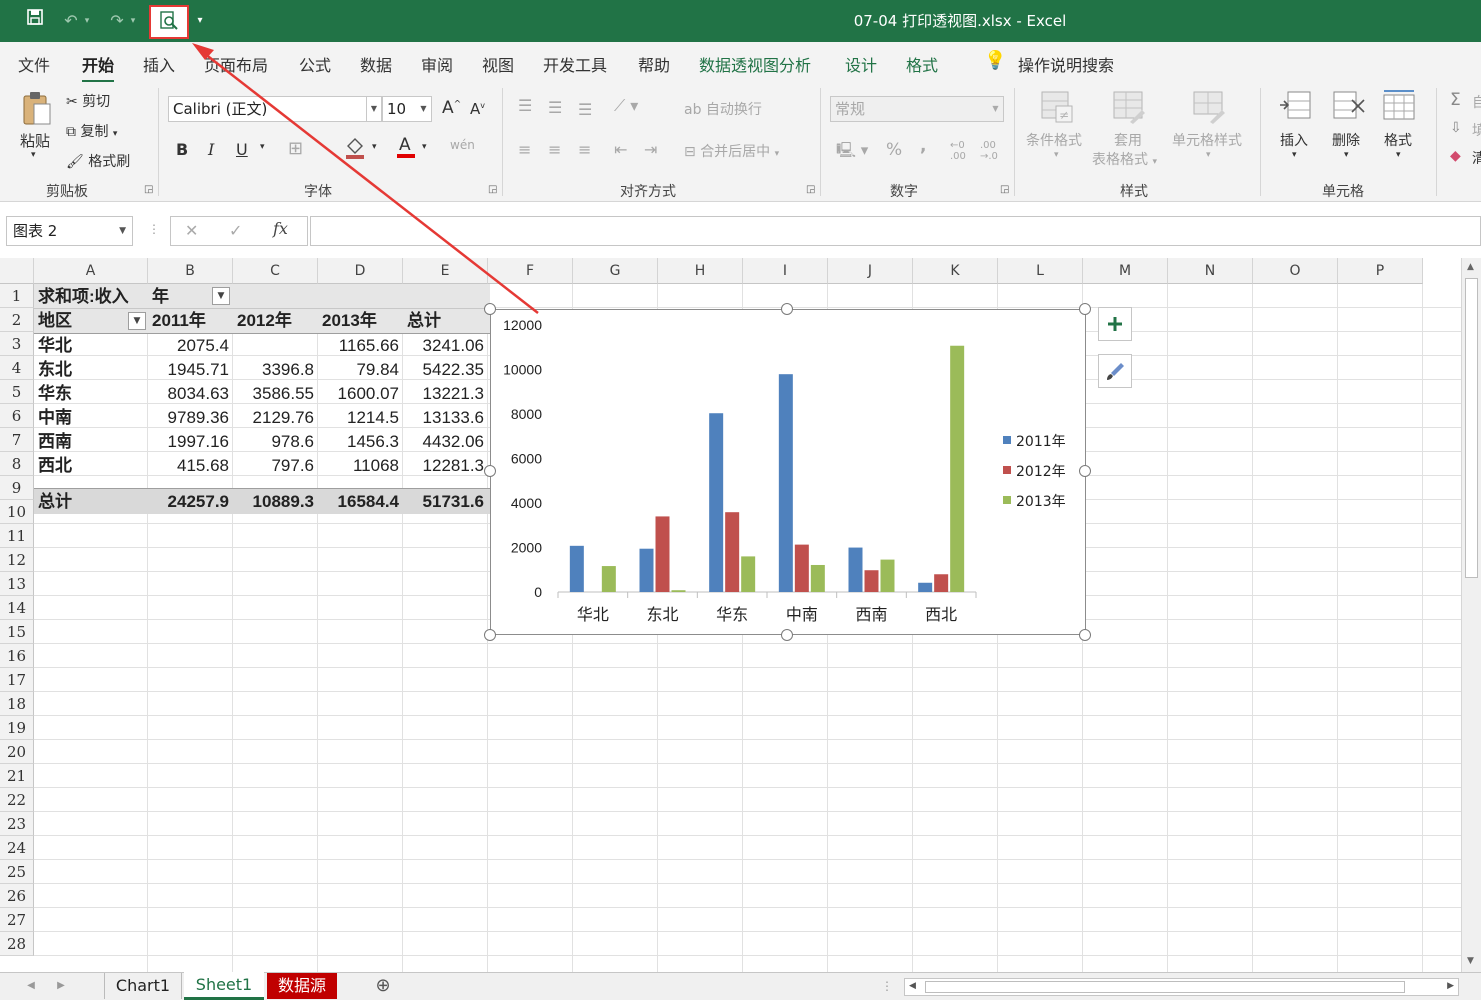  Describe the element at coordinates (55, 321) in the screenshot. I see `pivot-row-field: 地区` at that location.